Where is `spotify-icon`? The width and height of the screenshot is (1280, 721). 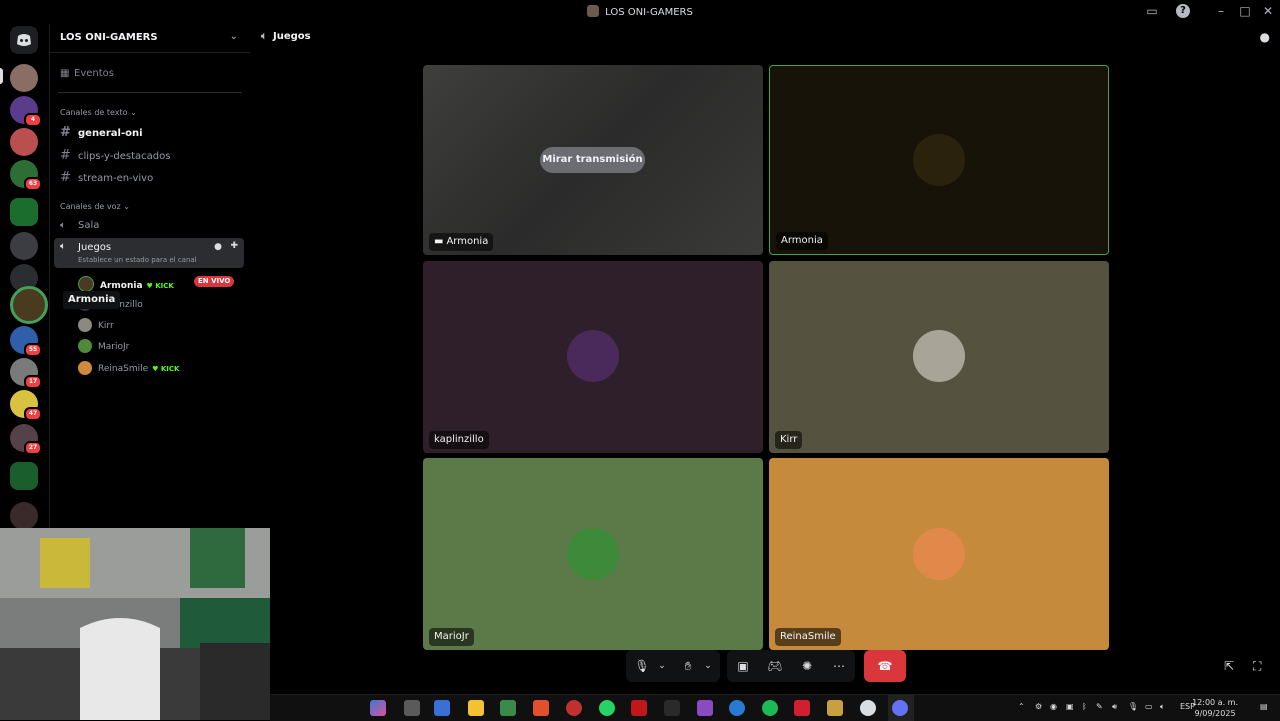
spotify-icon is located at coordinates (770, 708).